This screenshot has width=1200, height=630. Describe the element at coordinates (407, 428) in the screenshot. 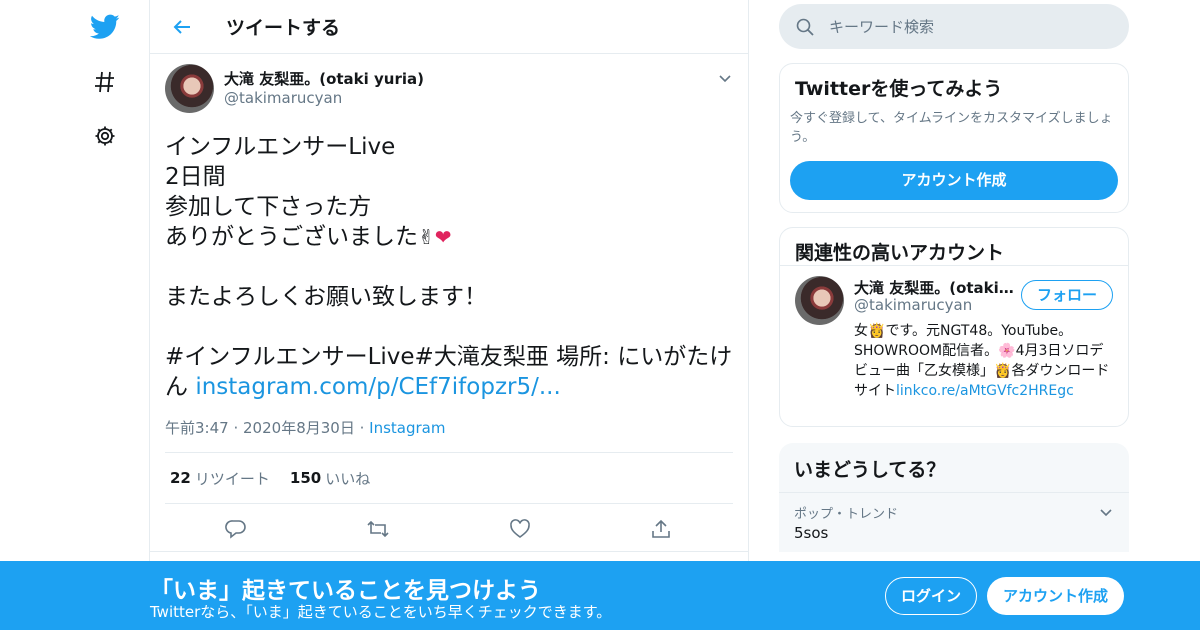

I see `tweet-source: Instagram` at that location.